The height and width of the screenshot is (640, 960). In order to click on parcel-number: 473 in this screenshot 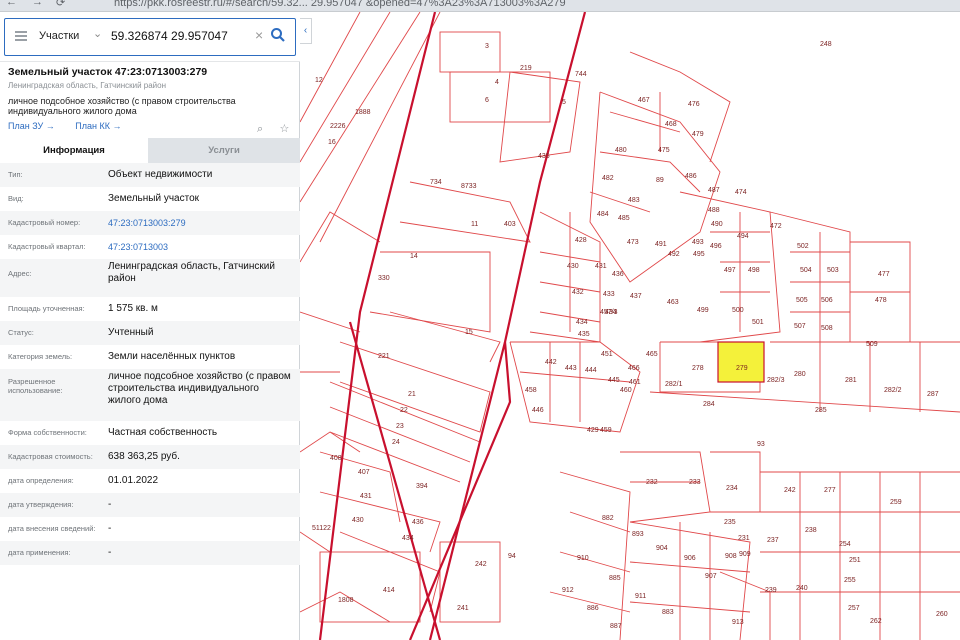, I will do `click(633, 242)`.